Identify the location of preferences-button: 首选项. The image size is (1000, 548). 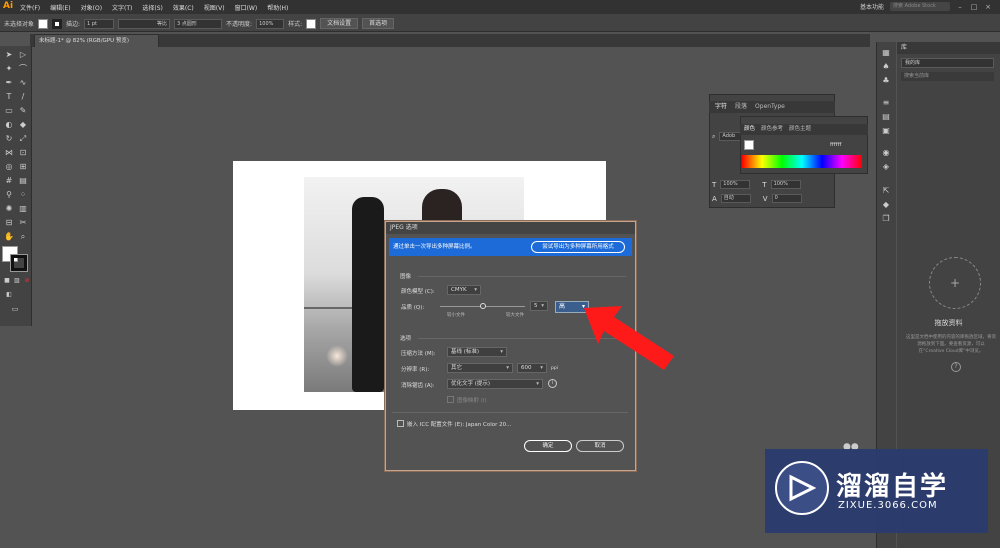
(378, 23).